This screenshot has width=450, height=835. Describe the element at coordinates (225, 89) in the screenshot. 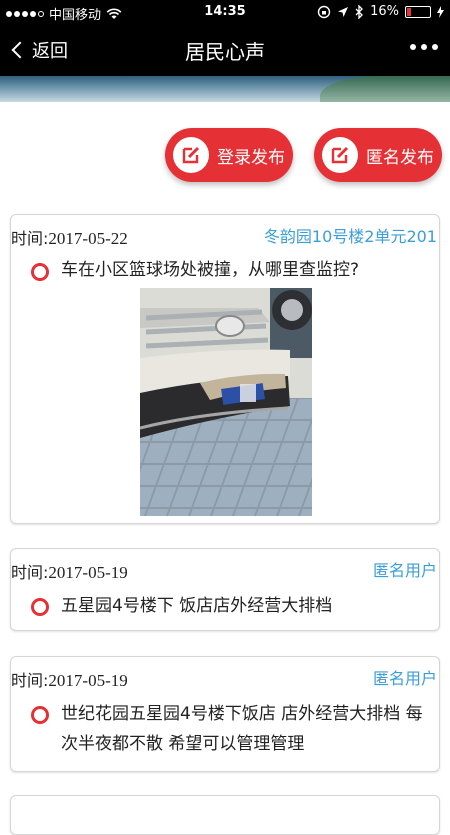

I see `header-banner-image` at that location.